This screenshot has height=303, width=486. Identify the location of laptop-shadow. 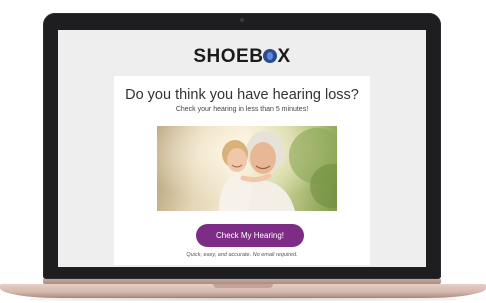
(243, 299).